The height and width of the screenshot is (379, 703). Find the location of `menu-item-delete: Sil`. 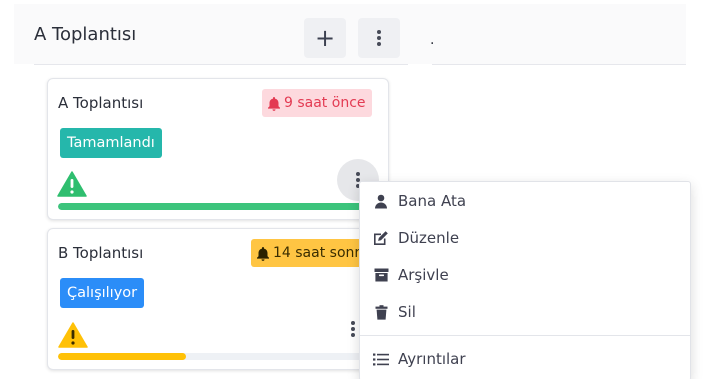

menu-item-delete: Sil is located at coordinates (525, 312).